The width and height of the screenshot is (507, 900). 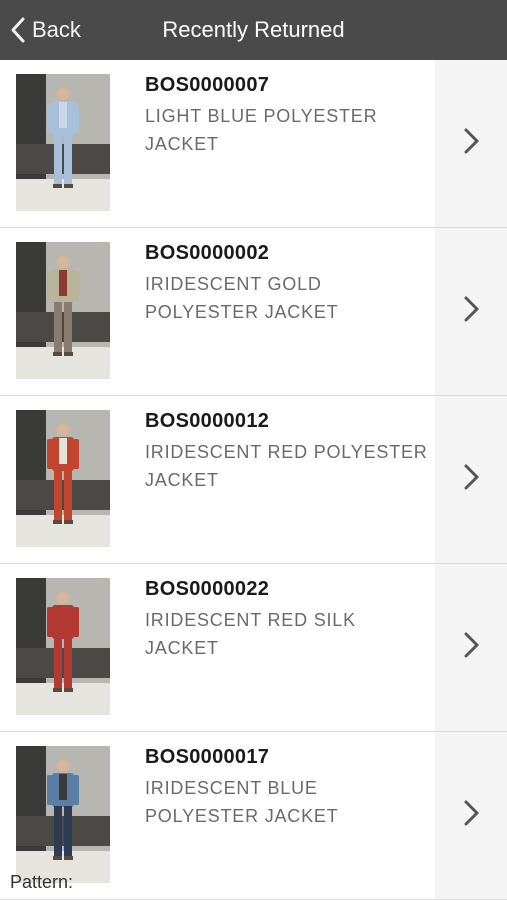 I want to click on partial-text: Pattern:, so click(x=42, y=882).